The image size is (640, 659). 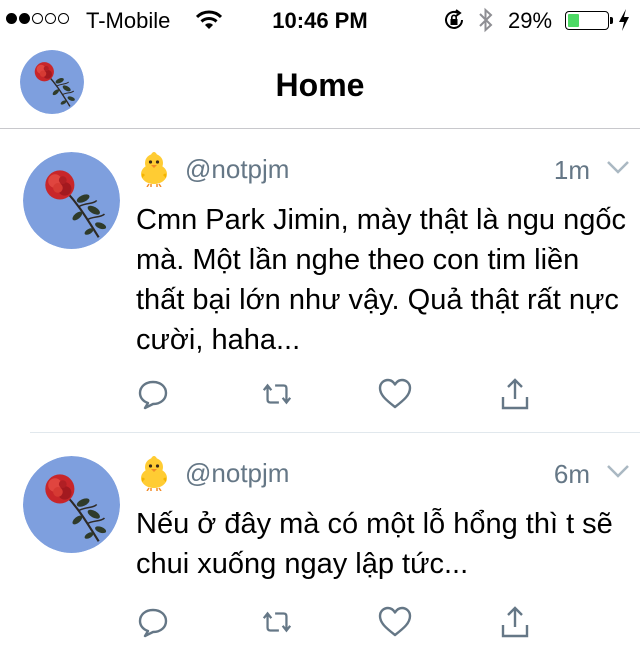 I want to click on nav-bar: Home, so click(x=320, y=84).